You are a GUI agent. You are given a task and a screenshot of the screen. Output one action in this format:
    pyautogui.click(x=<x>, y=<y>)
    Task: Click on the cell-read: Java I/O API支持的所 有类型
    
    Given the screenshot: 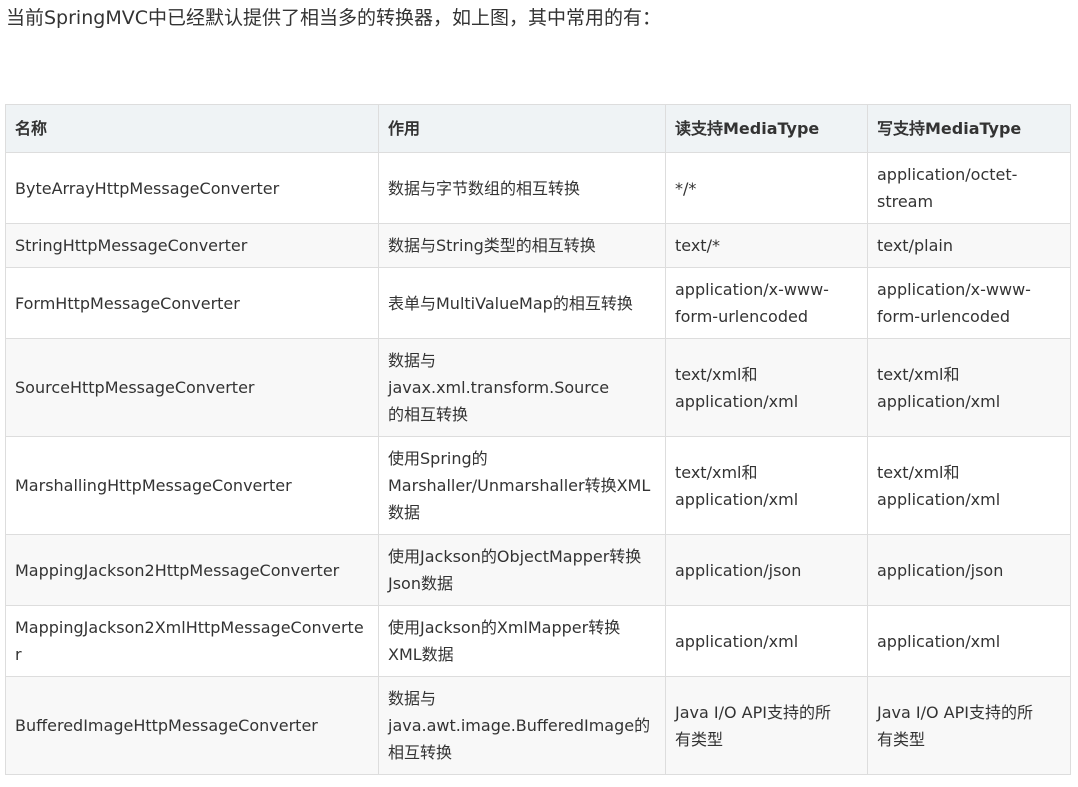 What is the action you would take?
    pyautogui.click(x=766, y=725)
    